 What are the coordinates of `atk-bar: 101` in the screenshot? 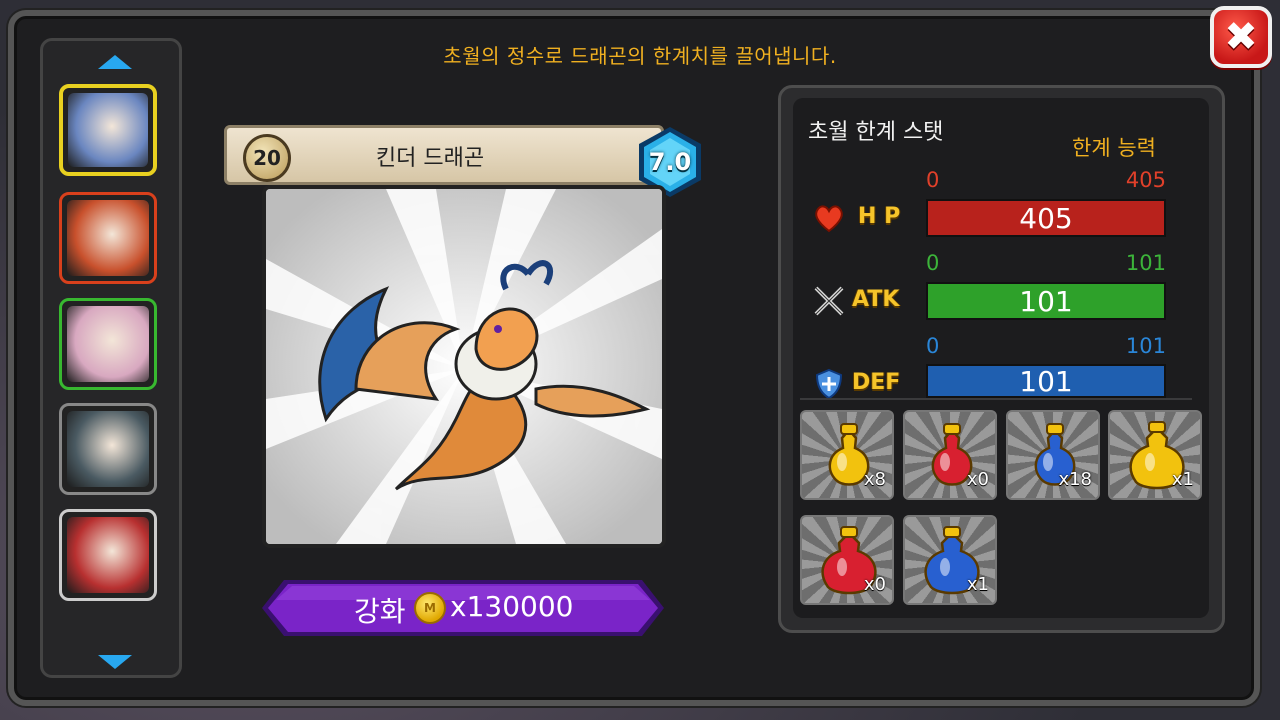 It's located at (1046, 301).